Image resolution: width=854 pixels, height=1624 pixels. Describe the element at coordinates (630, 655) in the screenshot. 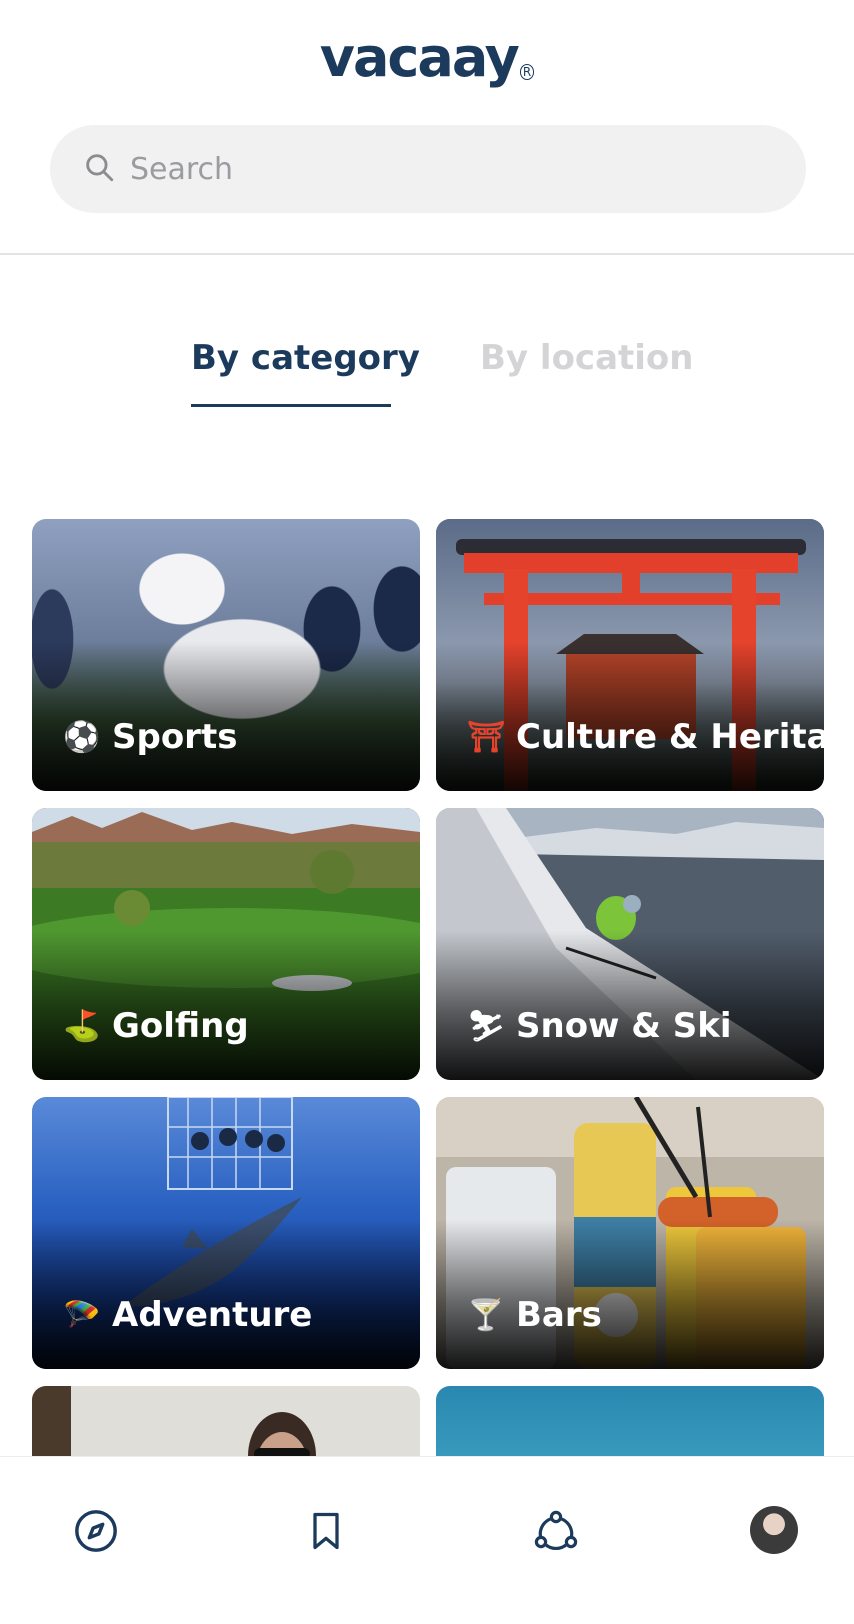

I see `category-card-culture-heritage: ⛩Culture & Heritage` at that location.